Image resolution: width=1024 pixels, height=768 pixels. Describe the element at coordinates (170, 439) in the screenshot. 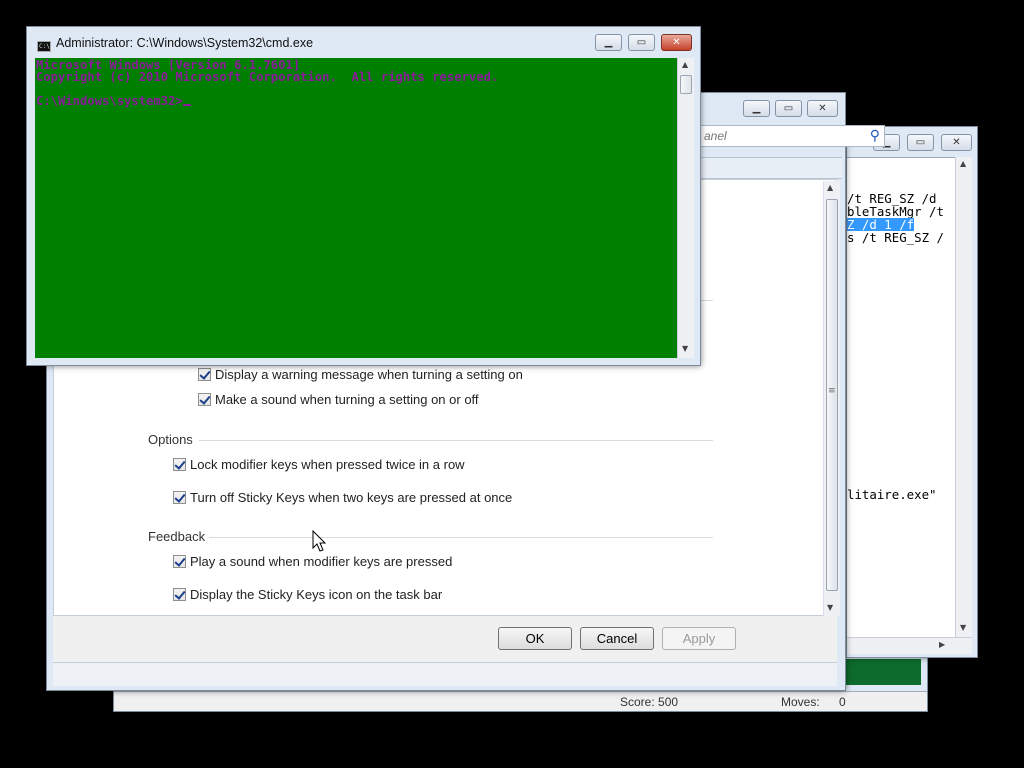

I see `options-heading: Options` at that location.